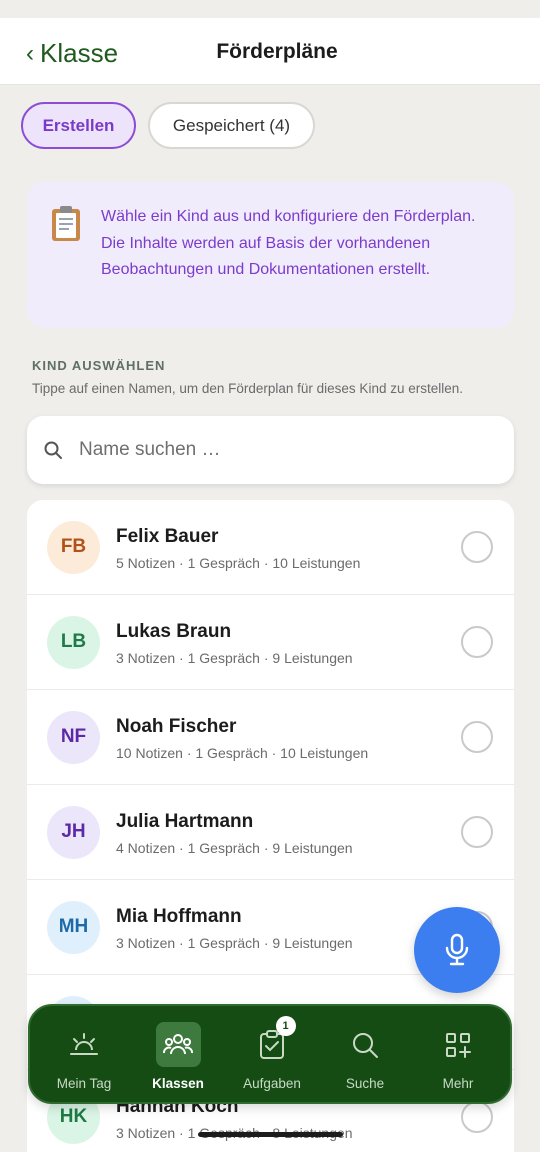 This screenshot has width=540, height=1152. Describe the element at coordinates (176, 726) in the screenshot. I see `child-name: Noah Fischer` at that location.